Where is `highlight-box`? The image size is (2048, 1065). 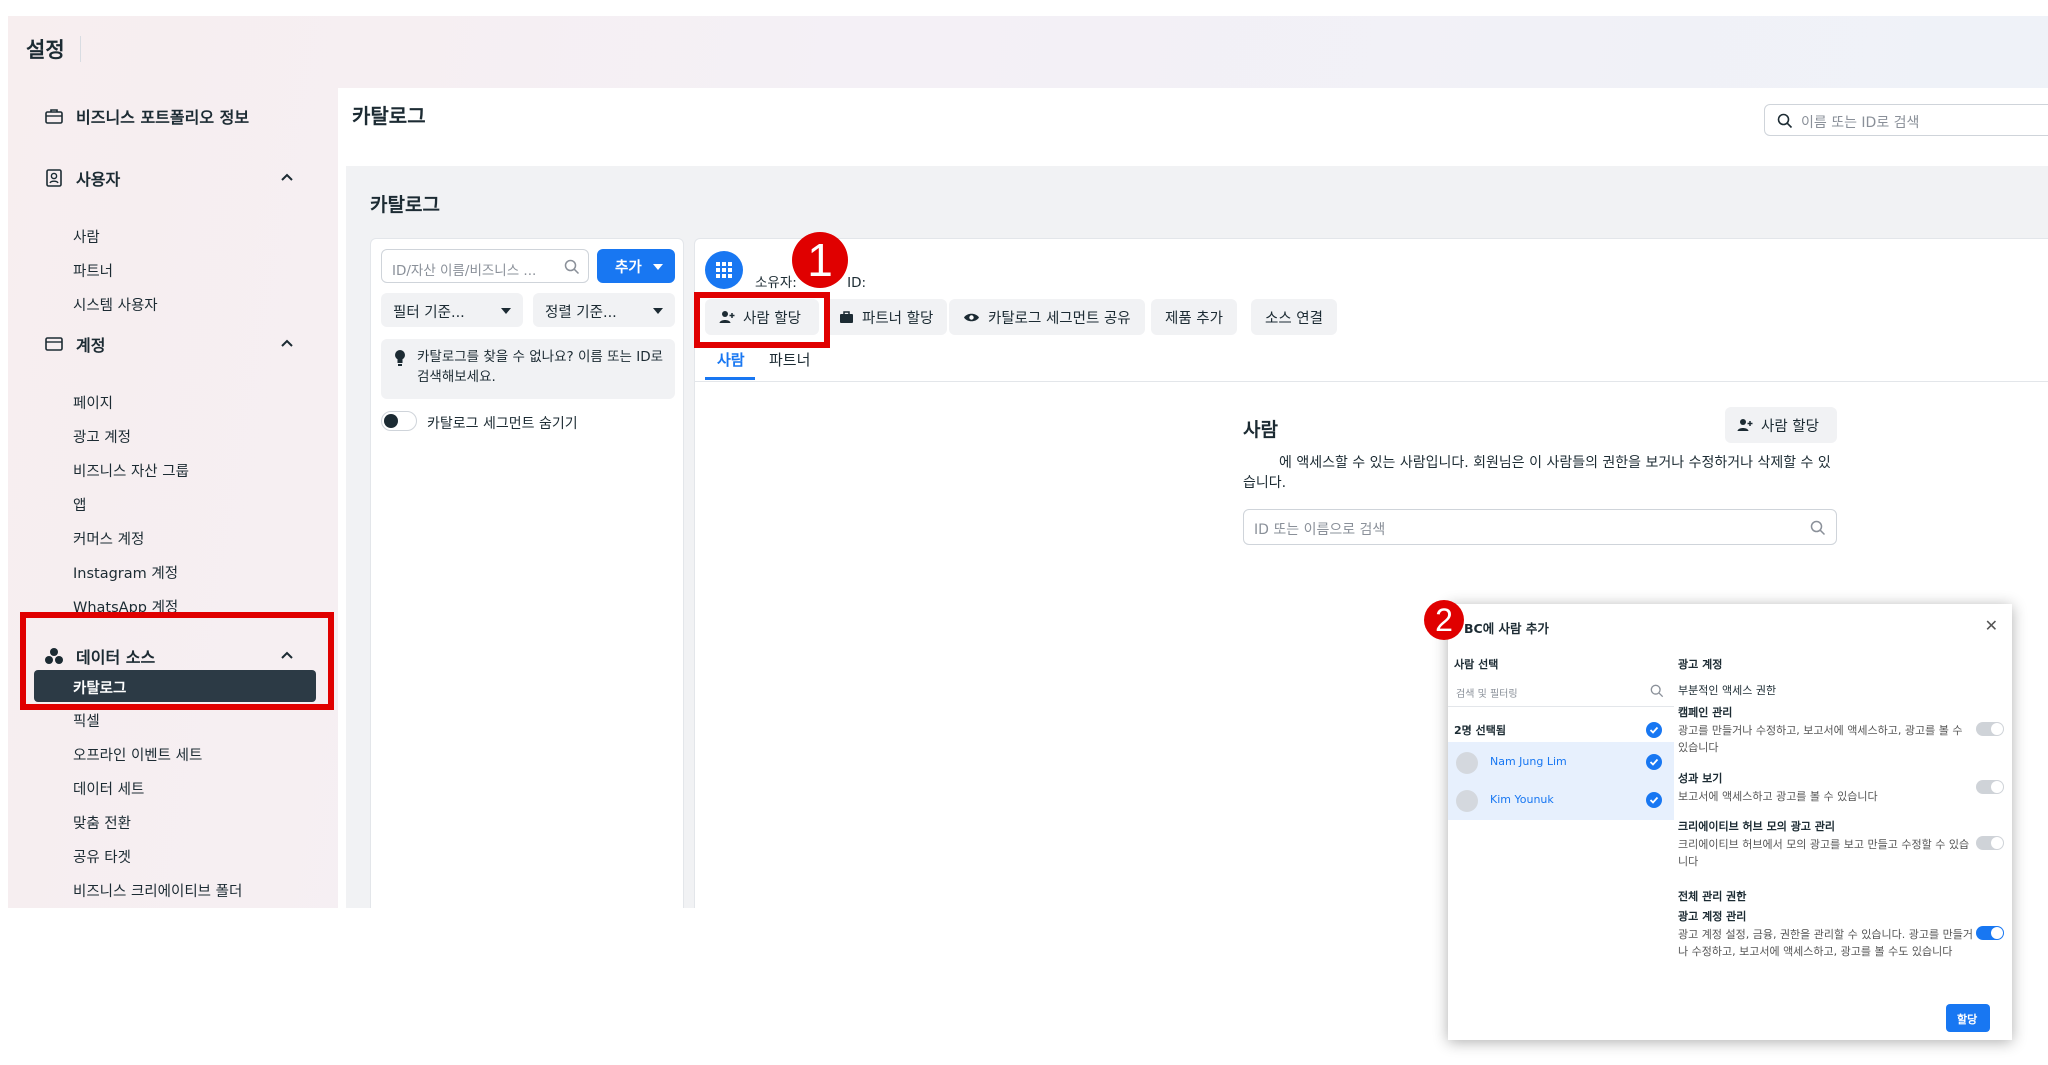
highlight-box is located at coordinates (177, 661).